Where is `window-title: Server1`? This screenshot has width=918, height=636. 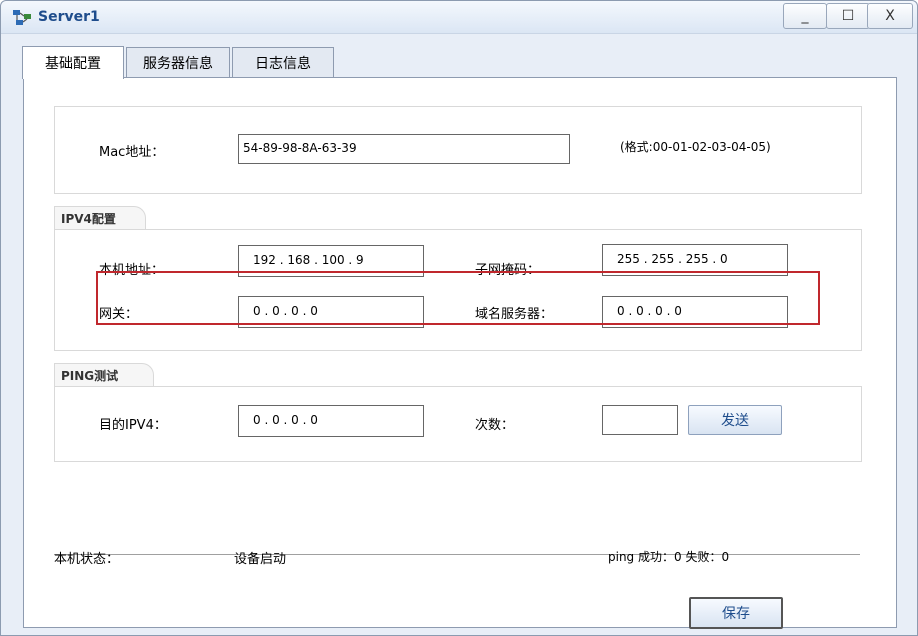 window-title: Server1 is located at coordinates (69, 17).